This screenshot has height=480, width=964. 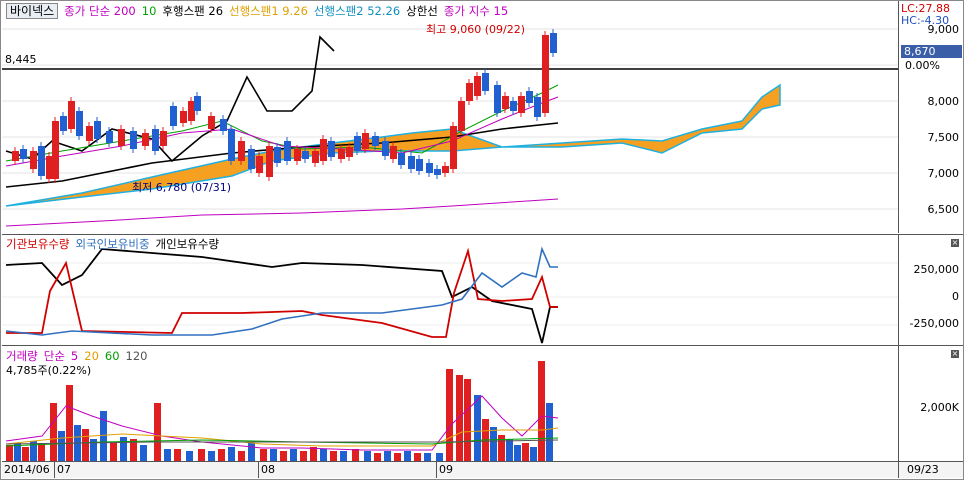 I want to click on volume-axis: × 2,000K, so click(x=930, y=403).